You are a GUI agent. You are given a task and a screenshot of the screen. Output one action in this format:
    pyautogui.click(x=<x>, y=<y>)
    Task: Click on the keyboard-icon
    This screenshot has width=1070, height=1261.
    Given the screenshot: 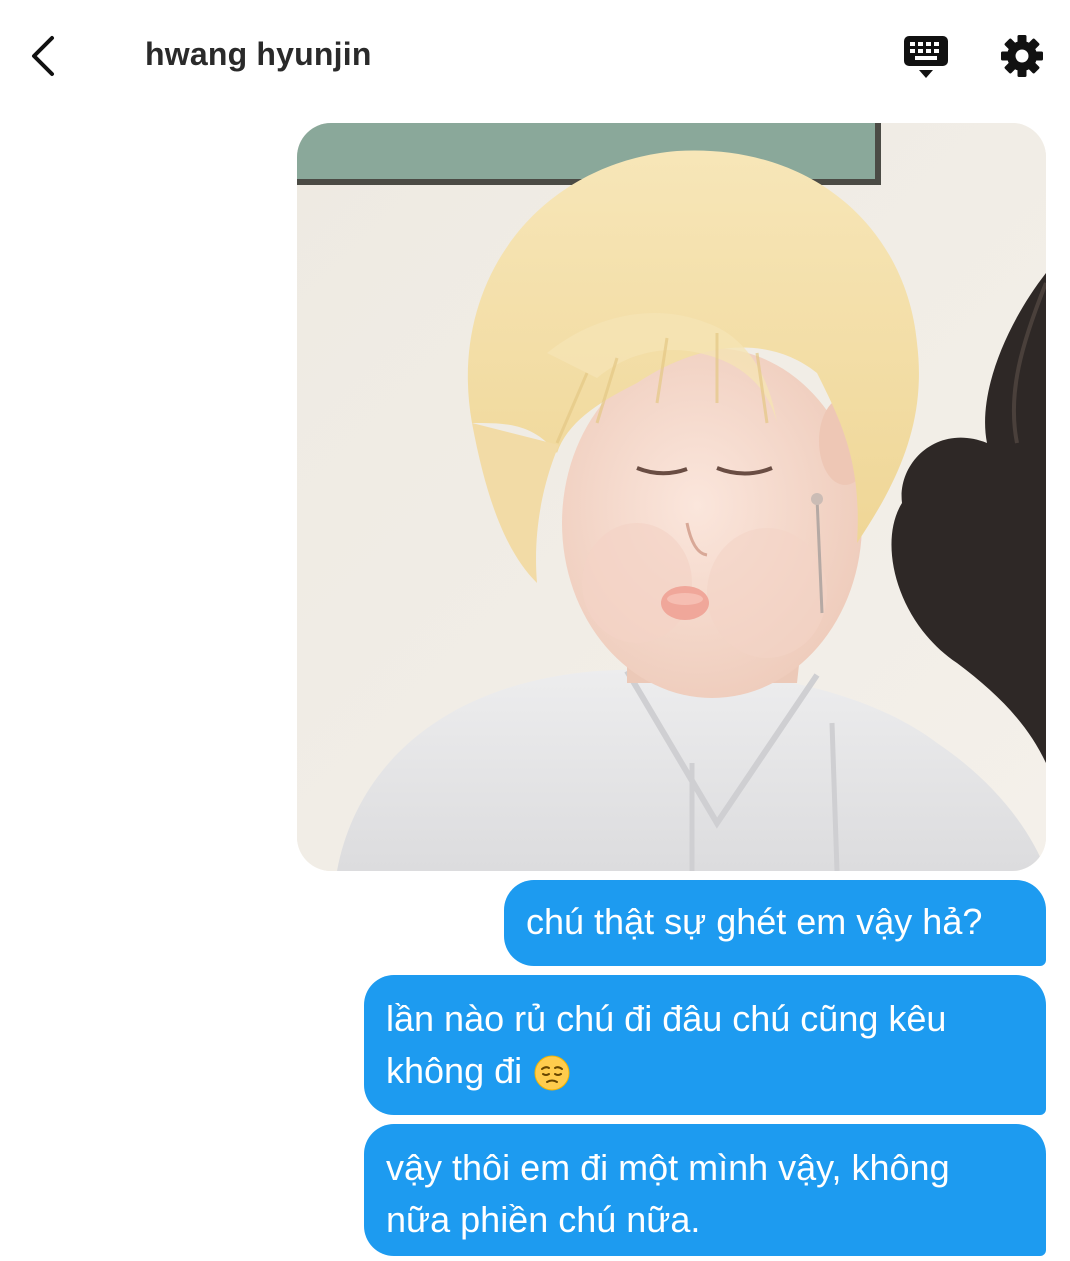 What is the action you would take?
    pyautogui.click(x=926, y=57)
    